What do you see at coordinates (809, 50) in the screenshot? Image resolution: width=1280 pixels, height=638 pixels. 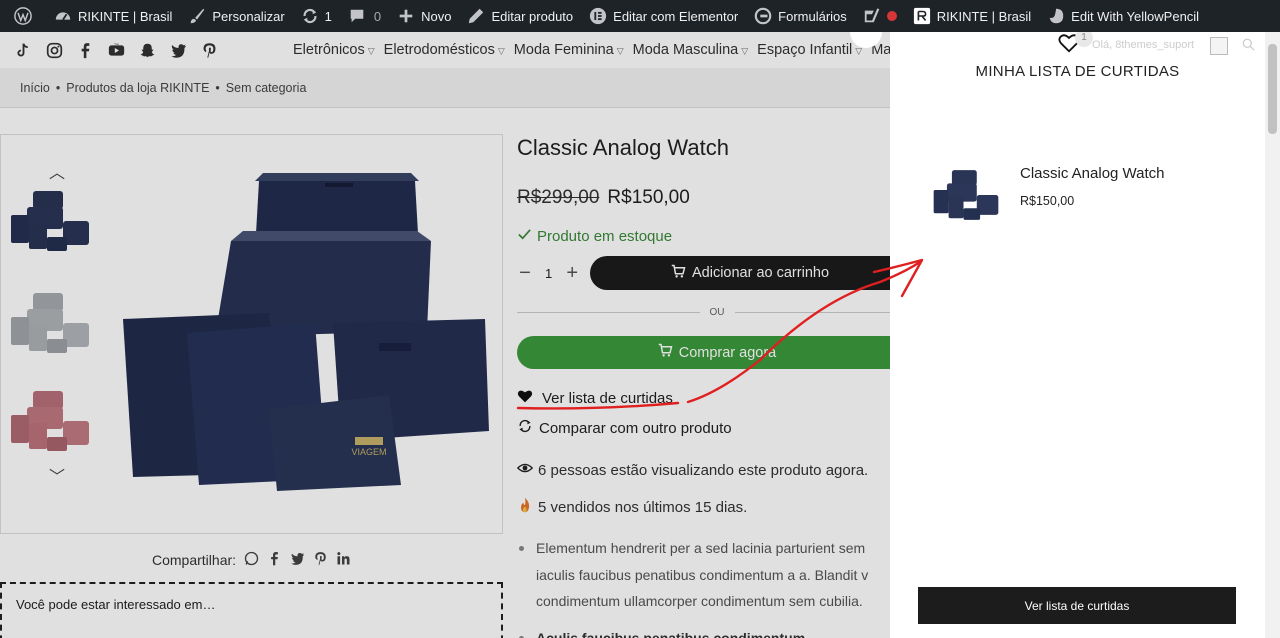 I see `menu-item-espaco-infantil: Espaço Infantil ▽` at bounding box center [809, 50].